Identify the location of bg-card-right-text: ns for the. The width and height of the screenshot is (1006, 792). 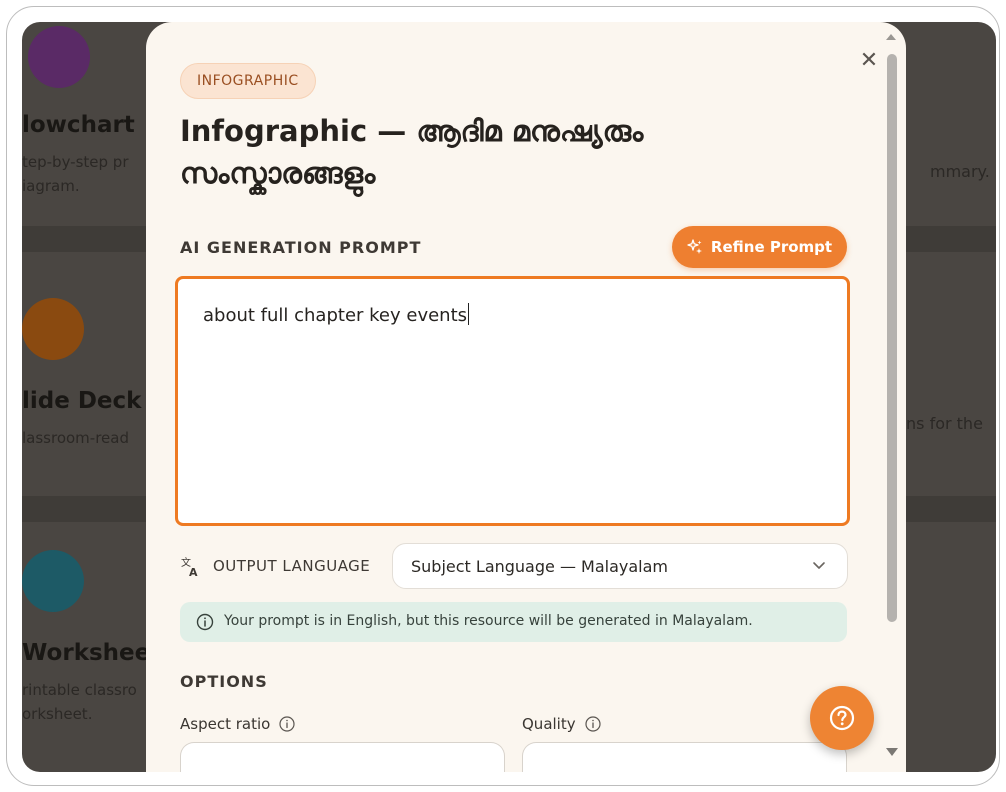
(944, 423).